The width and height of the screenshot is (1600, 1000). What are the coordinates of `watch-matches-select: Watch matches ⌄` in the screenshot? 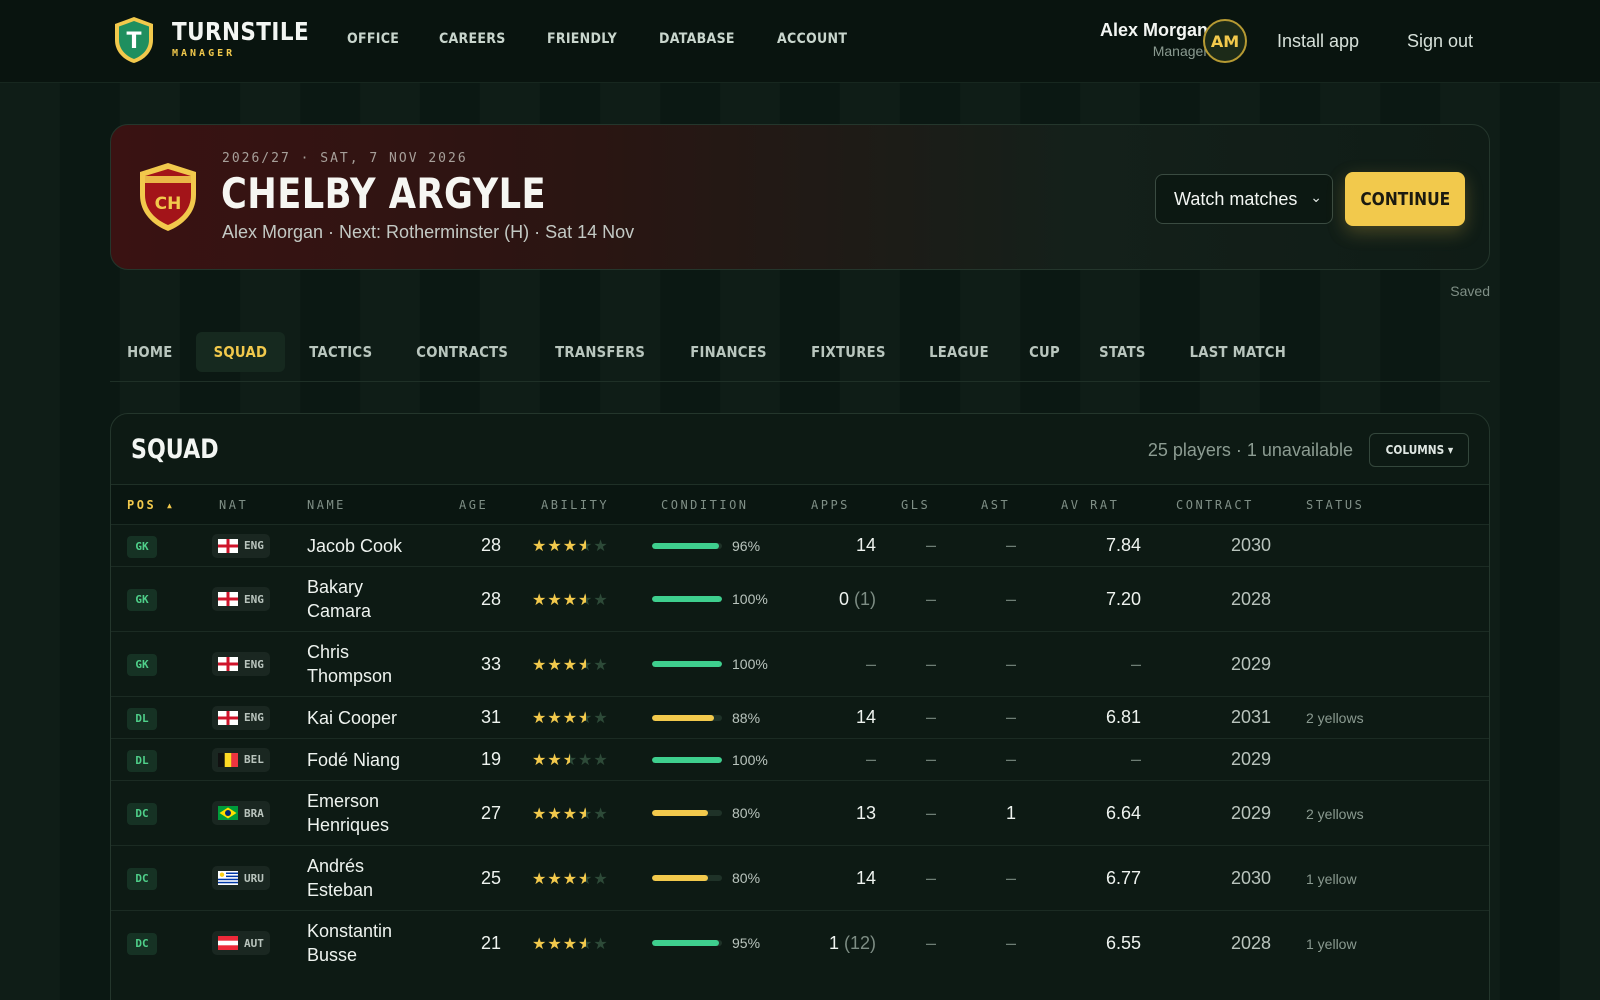 It's located at (1244, 199).